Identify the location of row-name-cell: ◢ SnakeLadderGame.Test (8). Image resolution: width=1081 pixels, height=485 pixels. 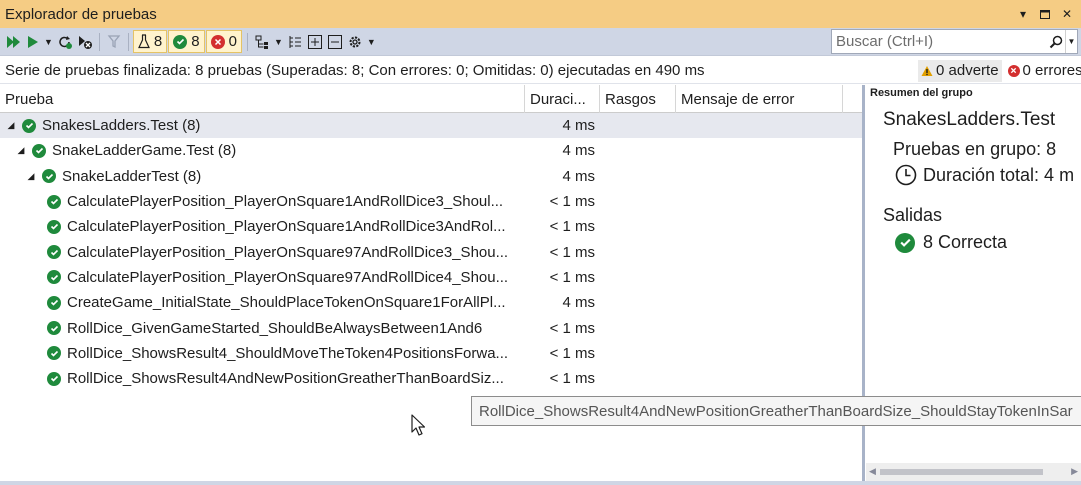
(118, 151).